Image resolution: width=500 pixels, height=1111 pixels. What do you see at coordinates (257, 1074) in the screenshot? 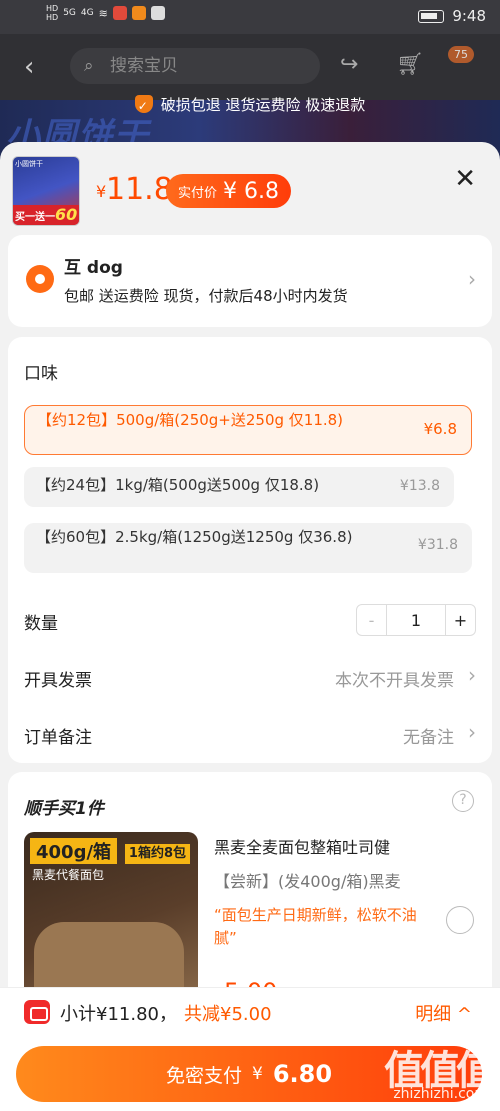
I see `pay-currency: ¥` at bounding box center [257, 1074].